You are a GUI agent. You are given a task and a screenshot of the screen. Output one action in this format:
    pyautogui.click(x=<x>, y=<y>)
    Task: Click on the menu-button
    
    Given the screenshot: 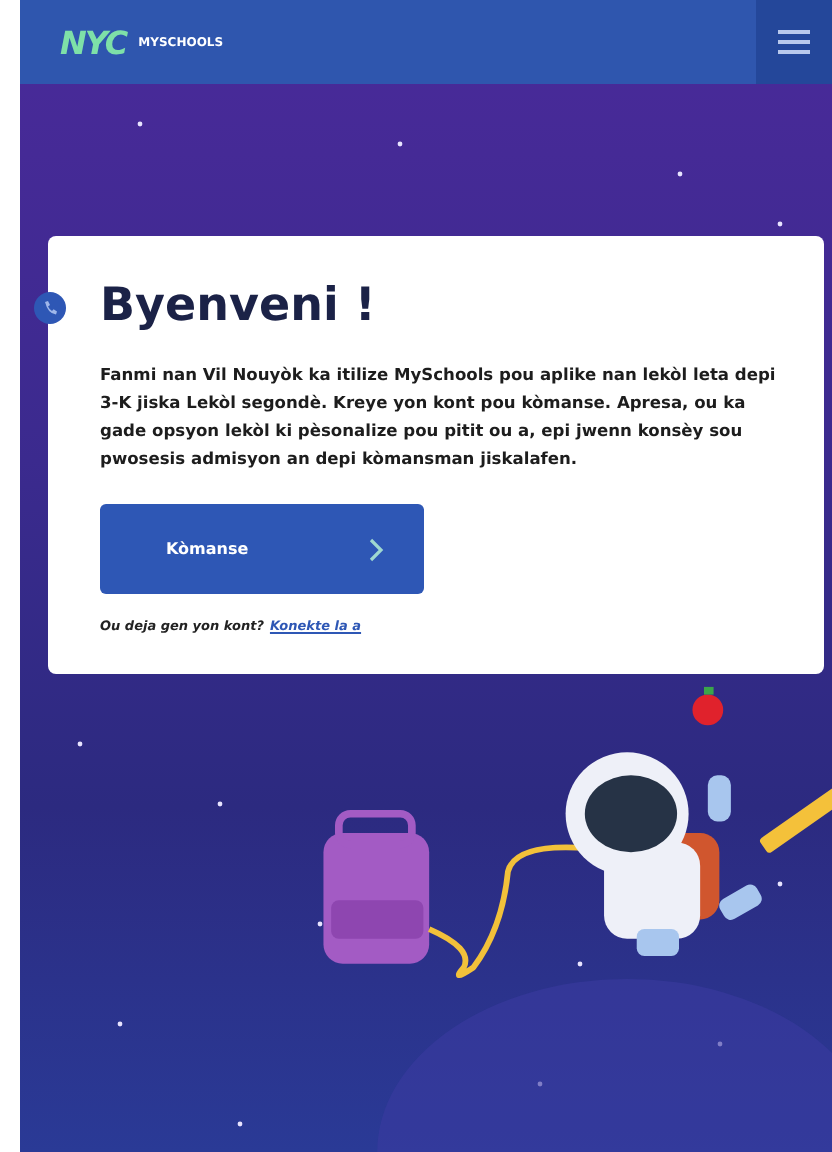 What is the action you would take?
    pyautogui.click(x=794, y=42)
    